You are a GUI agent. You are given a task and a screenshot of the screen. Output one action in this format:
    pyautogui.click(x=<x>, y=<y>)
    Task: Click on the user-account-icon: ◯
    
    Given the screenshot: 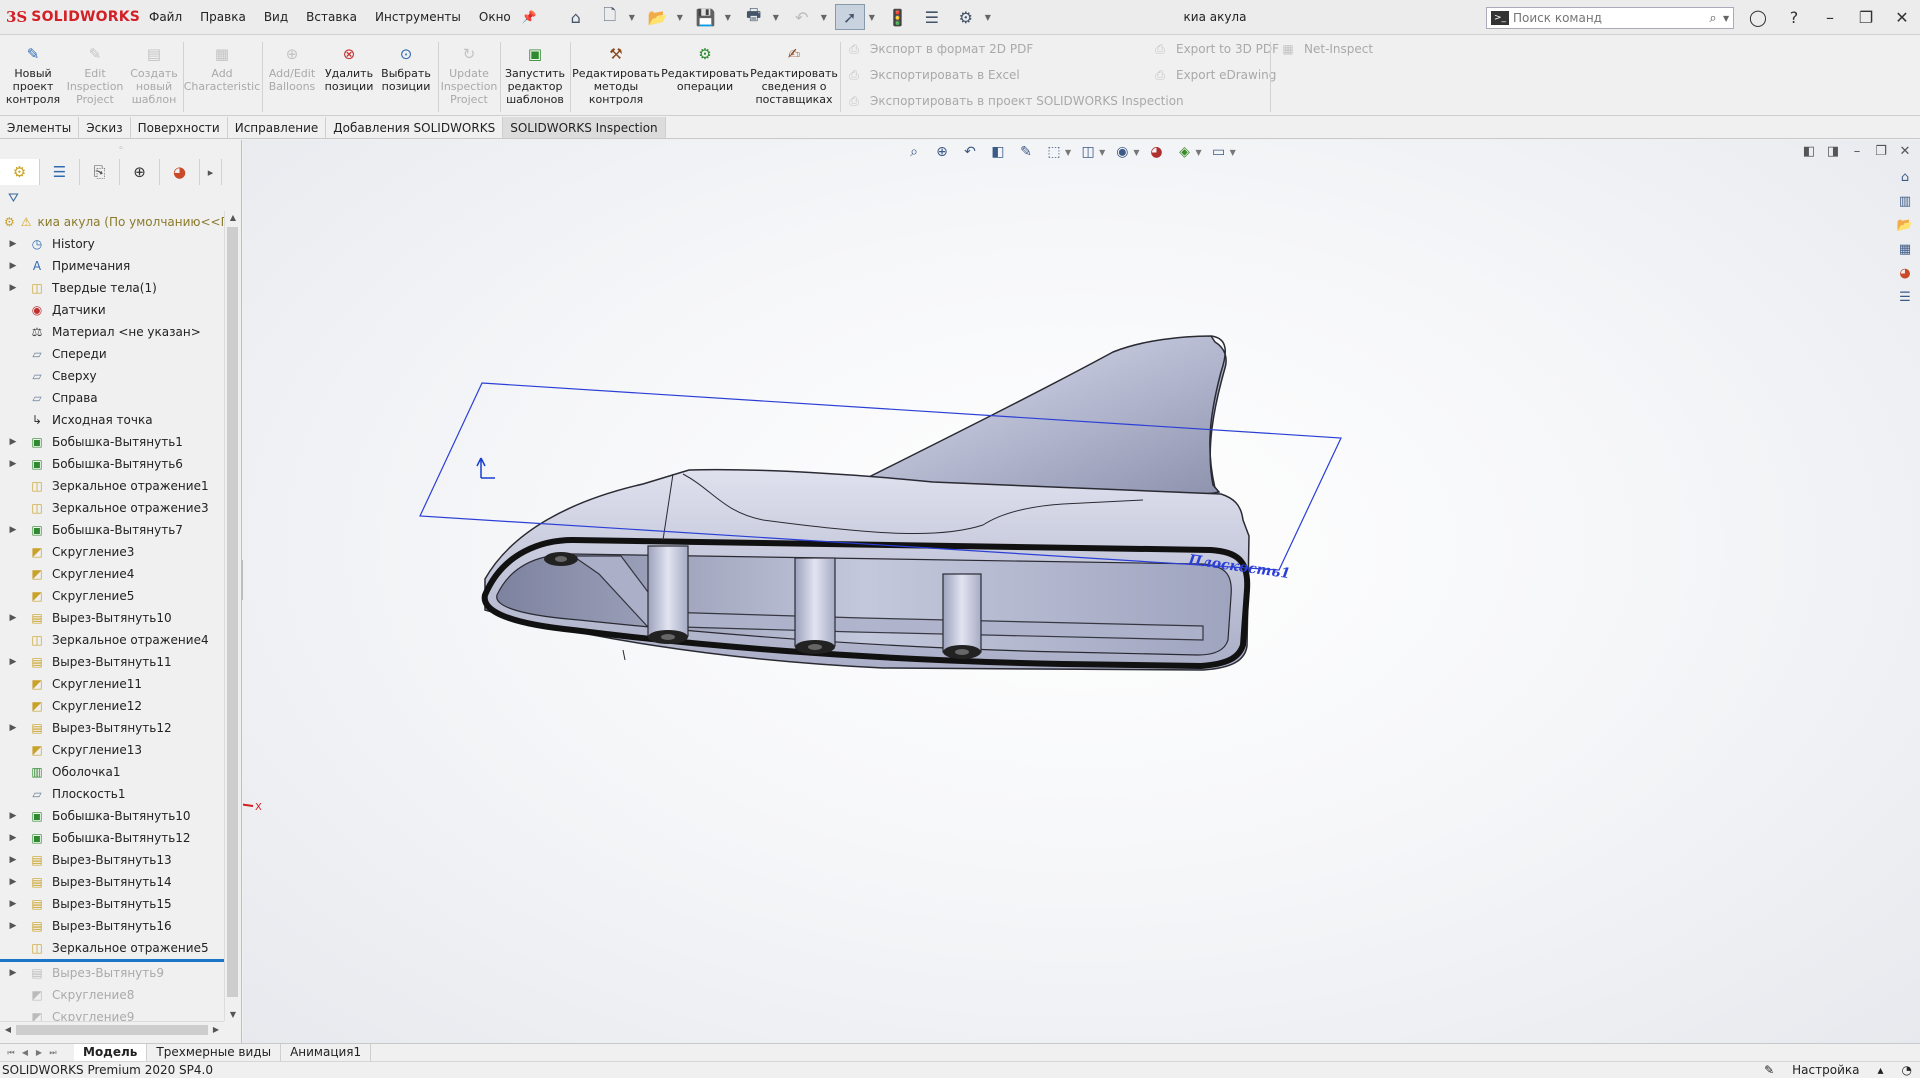 What is the action you would take?
    pyautogui.click(x=1758, y=17)
    